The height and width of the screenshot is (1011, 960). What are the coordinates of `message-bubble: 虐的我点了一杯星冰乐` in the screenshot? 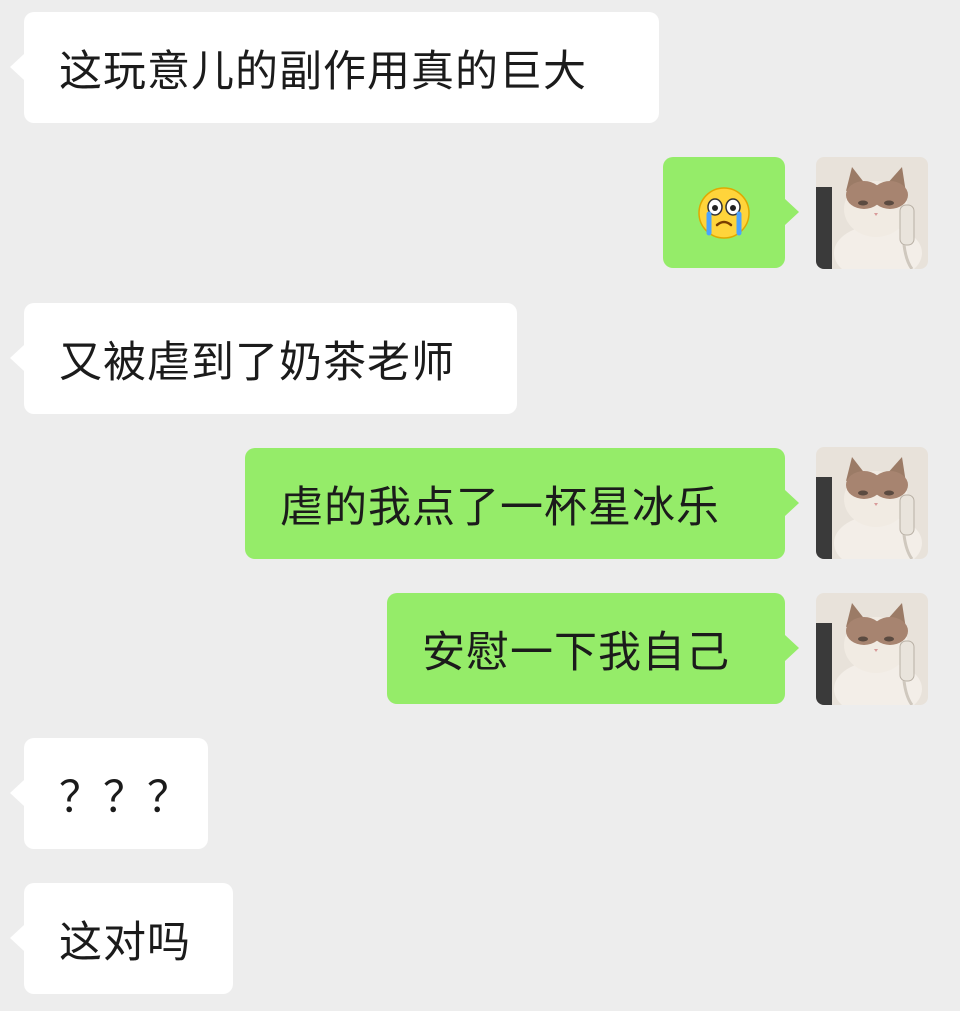 It's located at (515, 503).